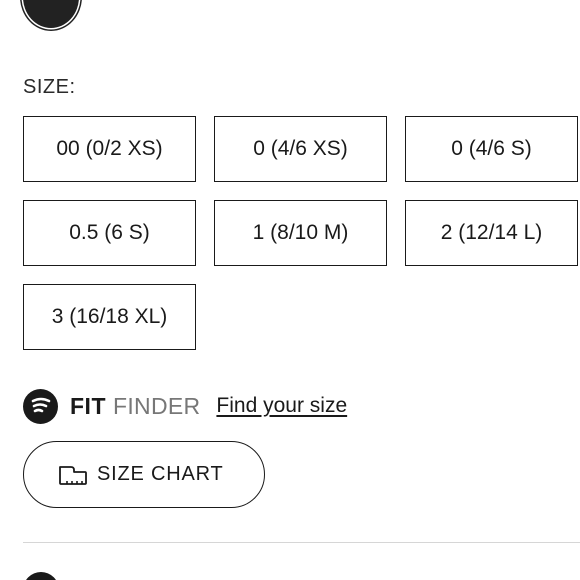 The width and height of the screenshot is (580, 580). I want to click on next-section-icon, so click(41, 576).